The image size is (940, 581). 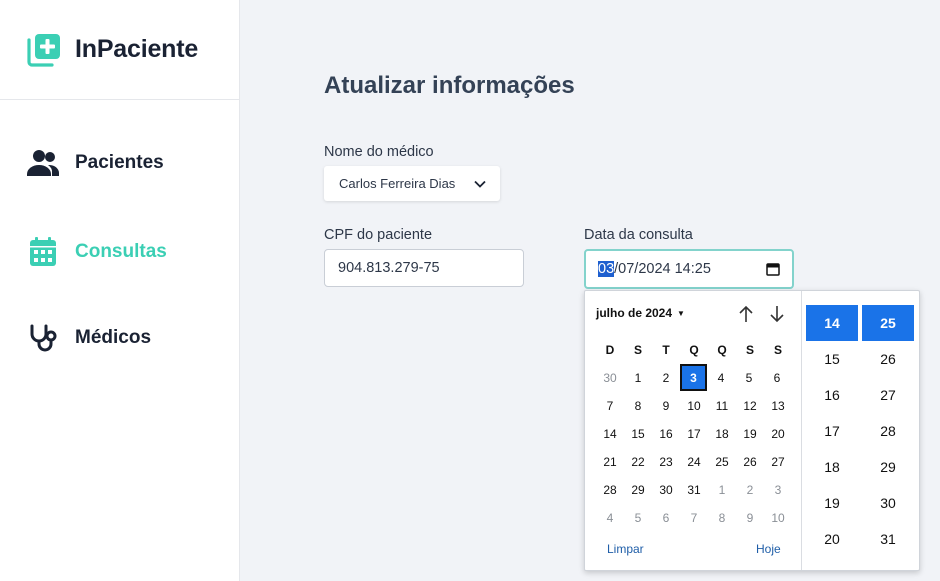 I want to click on hour-option: 16, so click(x=832, y=395).